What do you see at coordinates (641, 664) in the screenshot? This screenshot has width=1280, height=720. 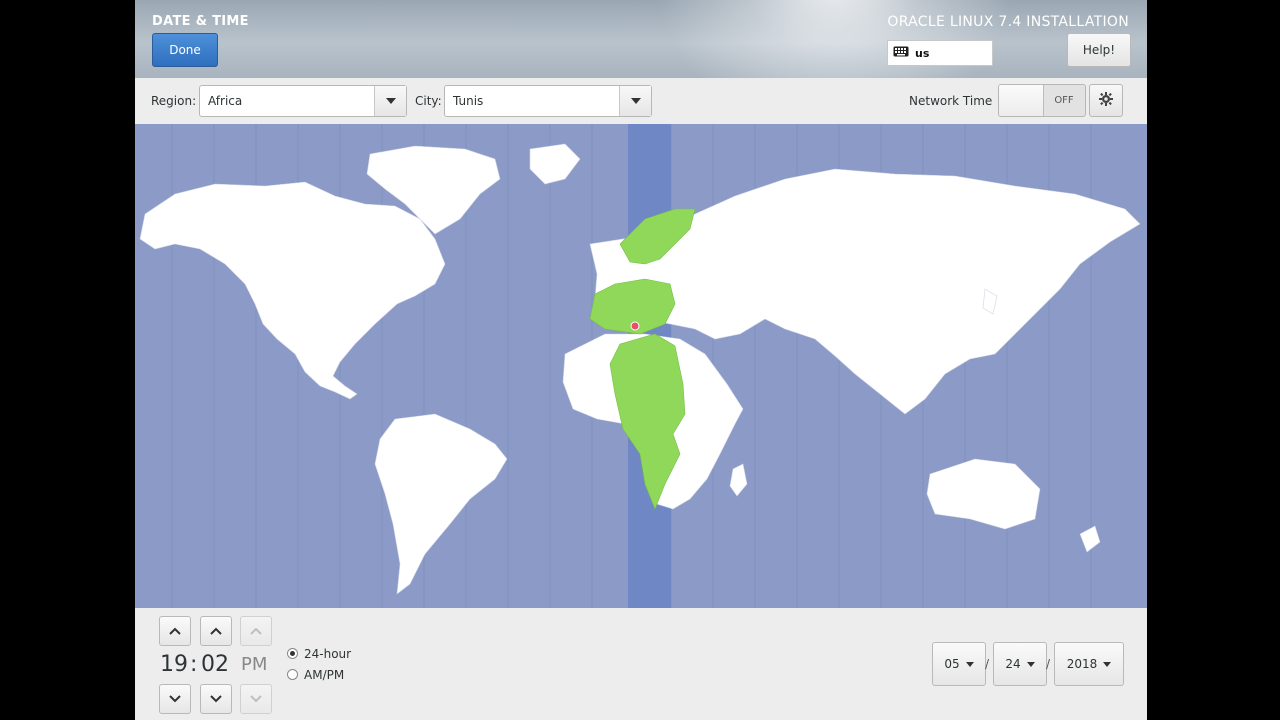 I see `date-time-controls: 19 : 02 PM 24-hour AM/PM 05 / 24 / 2018` at bounding box center [641, 664].